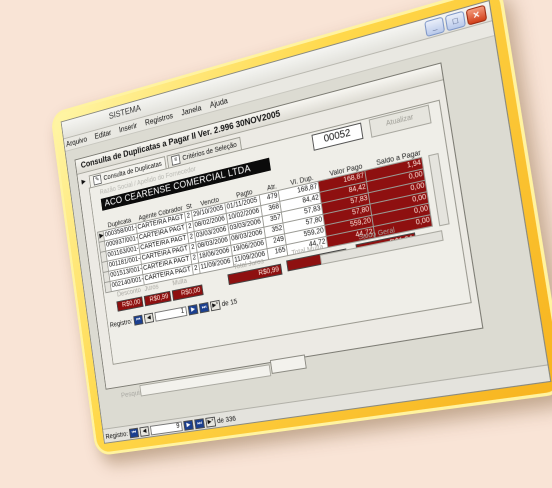 Image resolution: width=552 pixels, height=488 pixels. I want to click on multa-value: R$0,00, so click(187, 292).